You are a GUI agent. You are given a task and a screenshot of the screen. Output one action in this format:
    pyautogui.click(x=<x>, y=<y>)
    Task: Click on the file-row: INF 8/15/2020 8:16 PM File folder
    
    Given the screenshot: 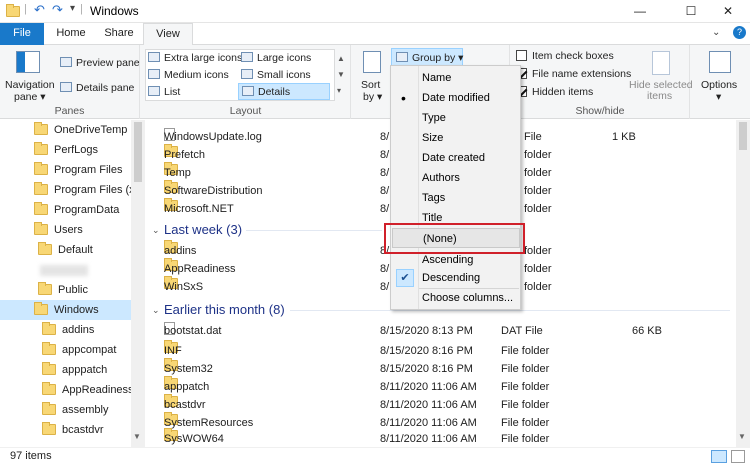 What is the action you would take?
    pyautogui.click(x=436, y=350)
    